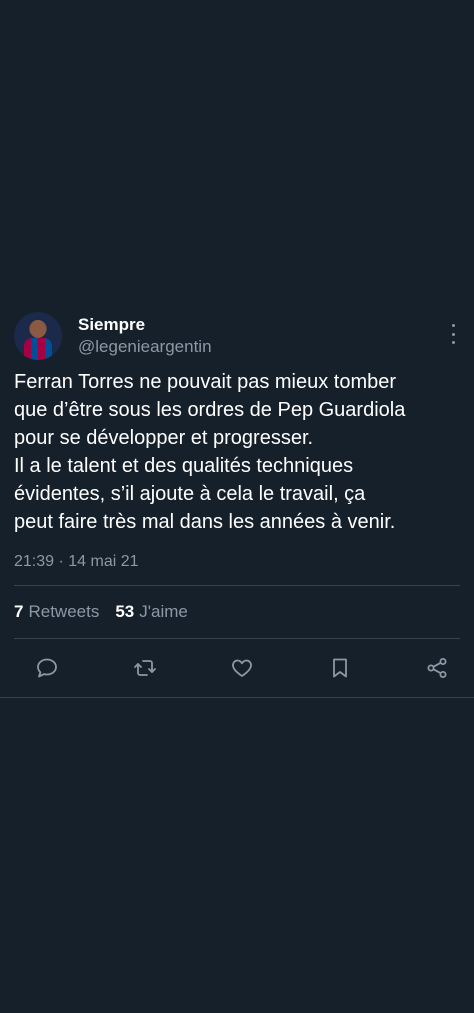  I want to click on avatar-jersey, so click(38, 349).